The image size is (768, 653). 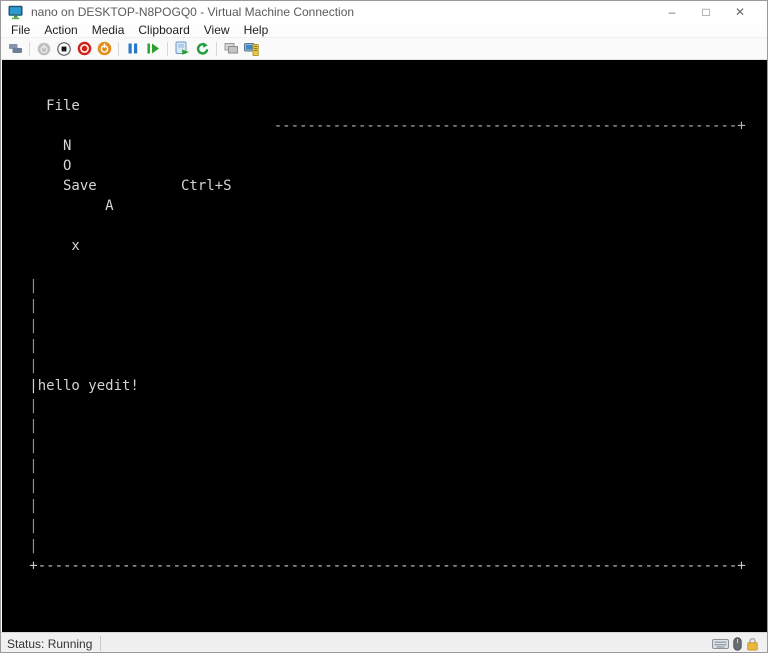 What do you see at coordinates (153, 49) in the screenshot?
I see `reset-icon` at bounding box center [153, 49].